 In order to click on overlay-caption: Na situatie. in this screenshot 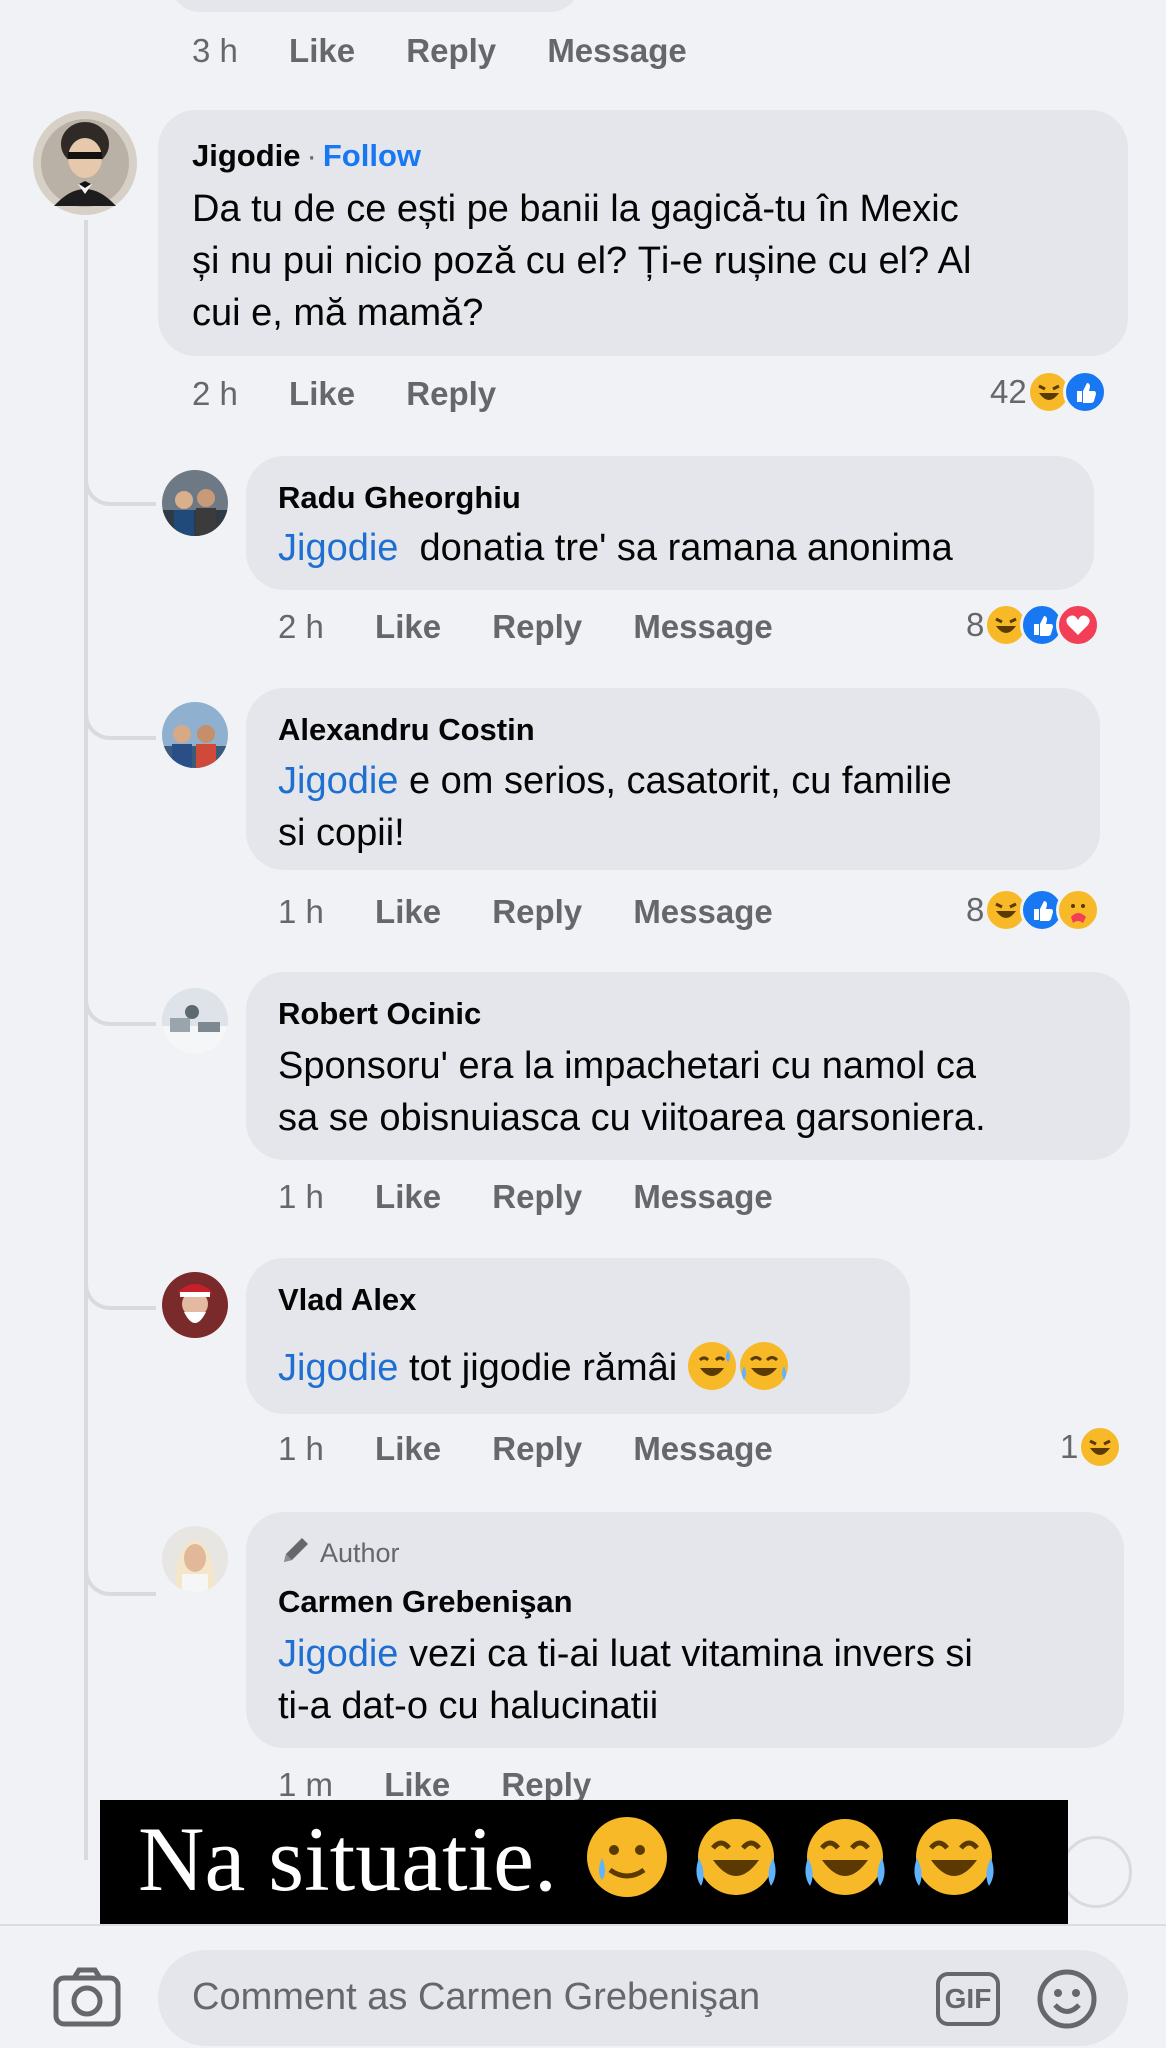, I will do `click(567, 1859)`.